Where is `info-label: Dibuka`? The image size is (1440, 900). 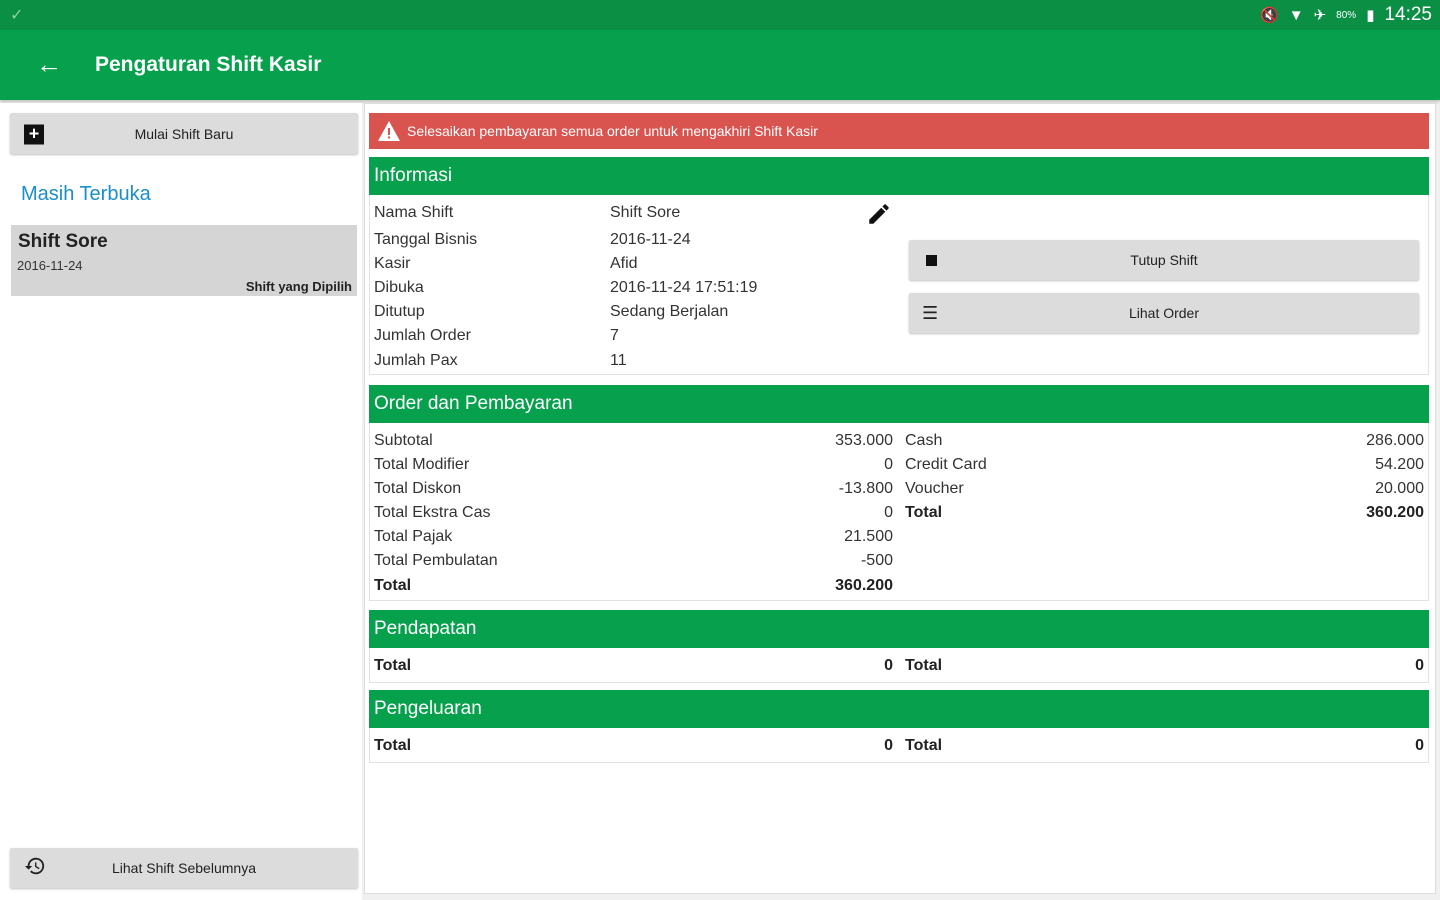
info-label: Dibuka is located at coordinates (399, 287).